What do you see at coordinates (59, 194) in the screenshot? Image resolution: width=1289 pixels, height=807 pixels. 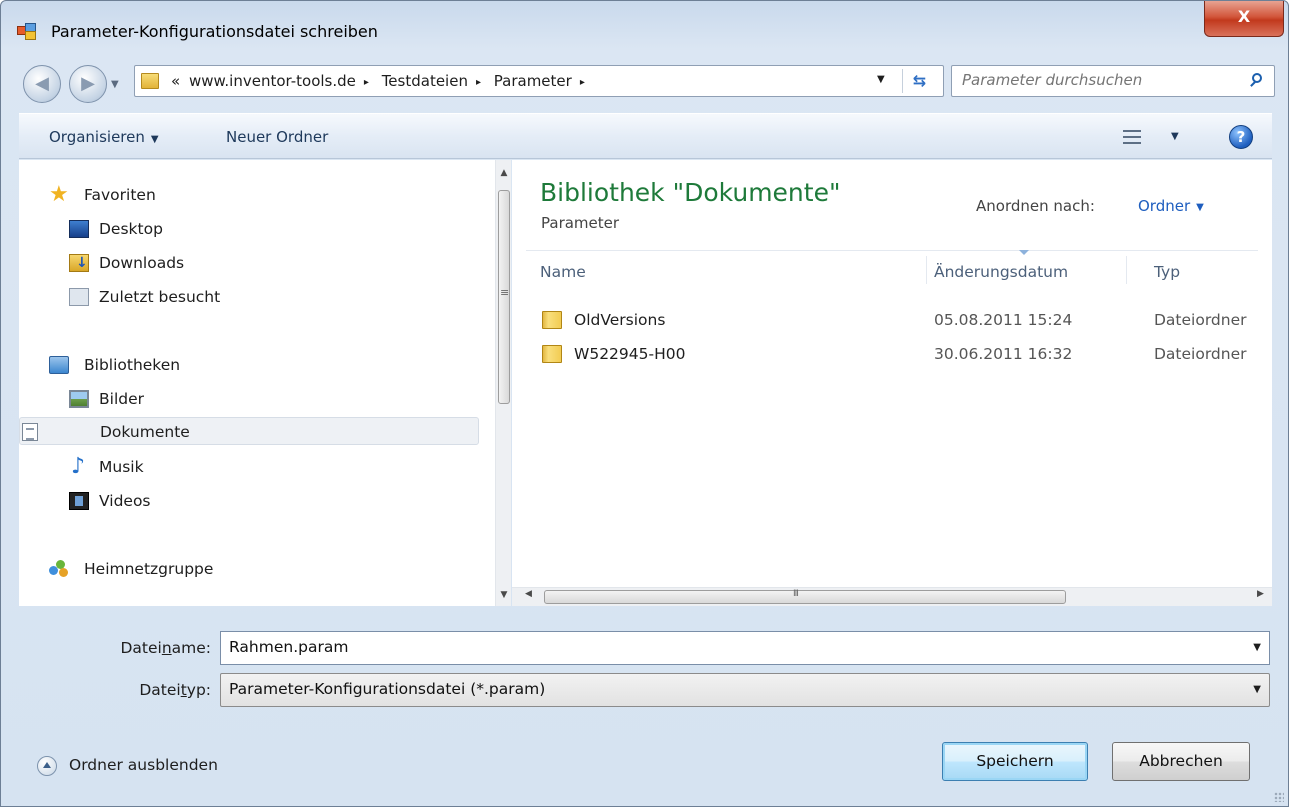 I see `star-icon: ★` at bounding box center [59, 194].